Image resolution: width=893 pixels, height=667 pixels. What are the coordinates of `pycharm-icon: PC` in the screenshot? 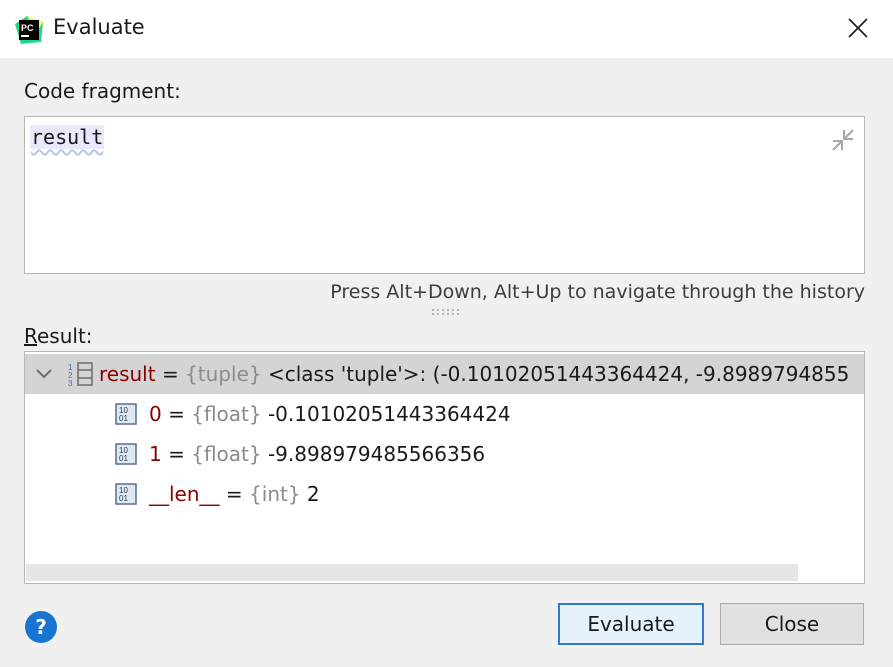 It's located at (29, 30).